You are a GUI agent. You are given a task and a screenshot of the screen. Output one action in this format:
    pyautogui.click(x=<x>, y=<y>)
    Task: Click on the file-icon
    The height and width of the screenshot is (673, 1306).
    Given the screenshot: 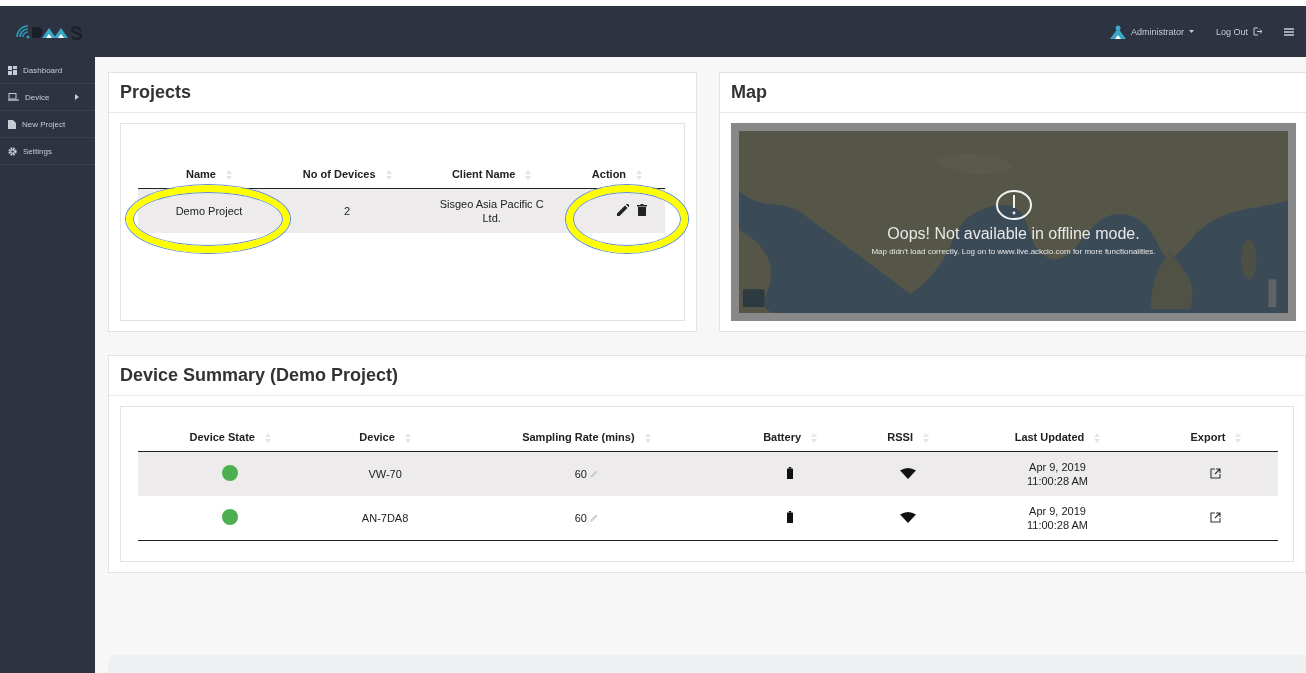 What is the action you would take?
    pyautogui.click(x=12, y=124)
    